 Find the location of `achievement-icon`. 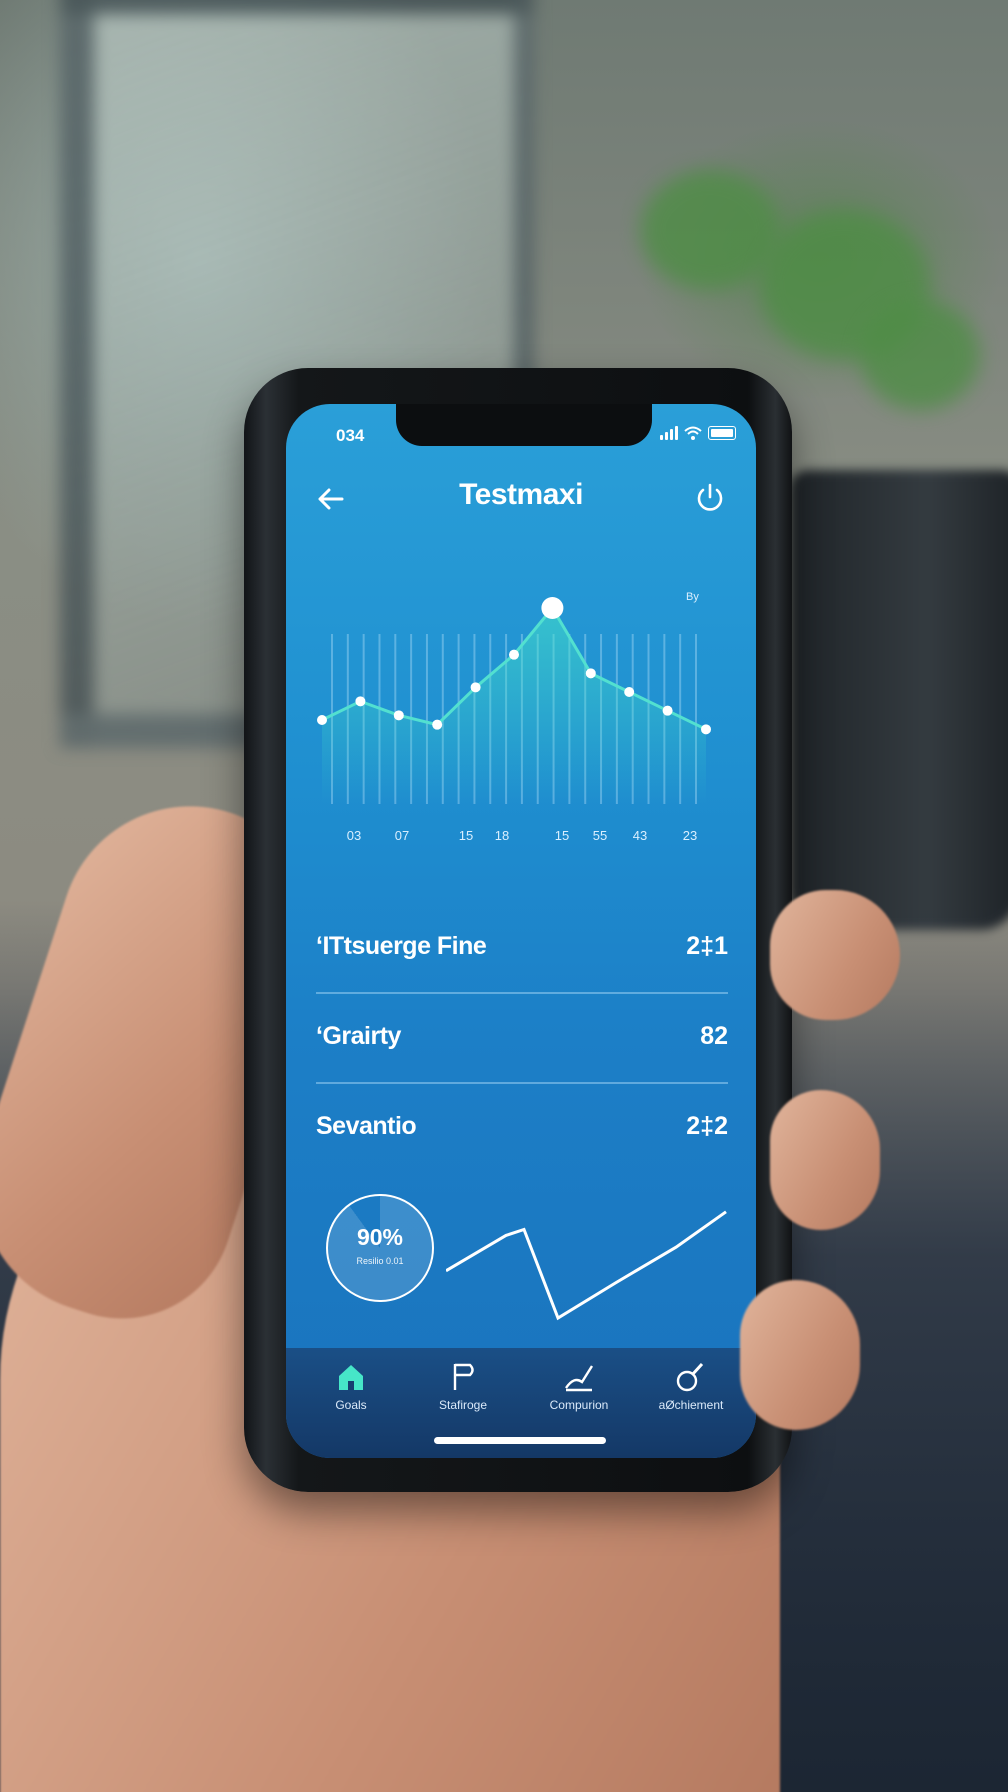

achievement-icon is located at coordinates (690, 1377).